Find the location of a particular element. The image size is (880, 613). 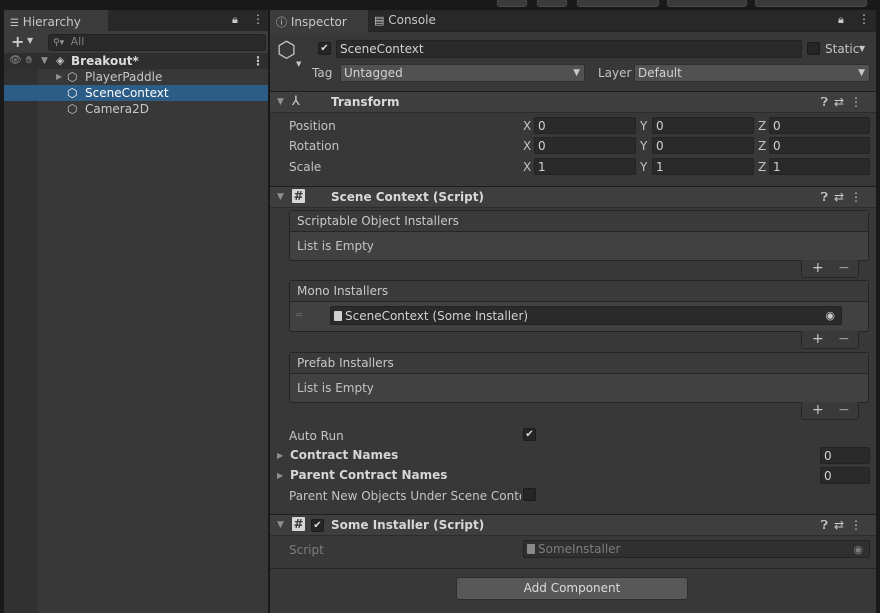

tab-inspector-label: Inspector is located at coordinates (318, 22).